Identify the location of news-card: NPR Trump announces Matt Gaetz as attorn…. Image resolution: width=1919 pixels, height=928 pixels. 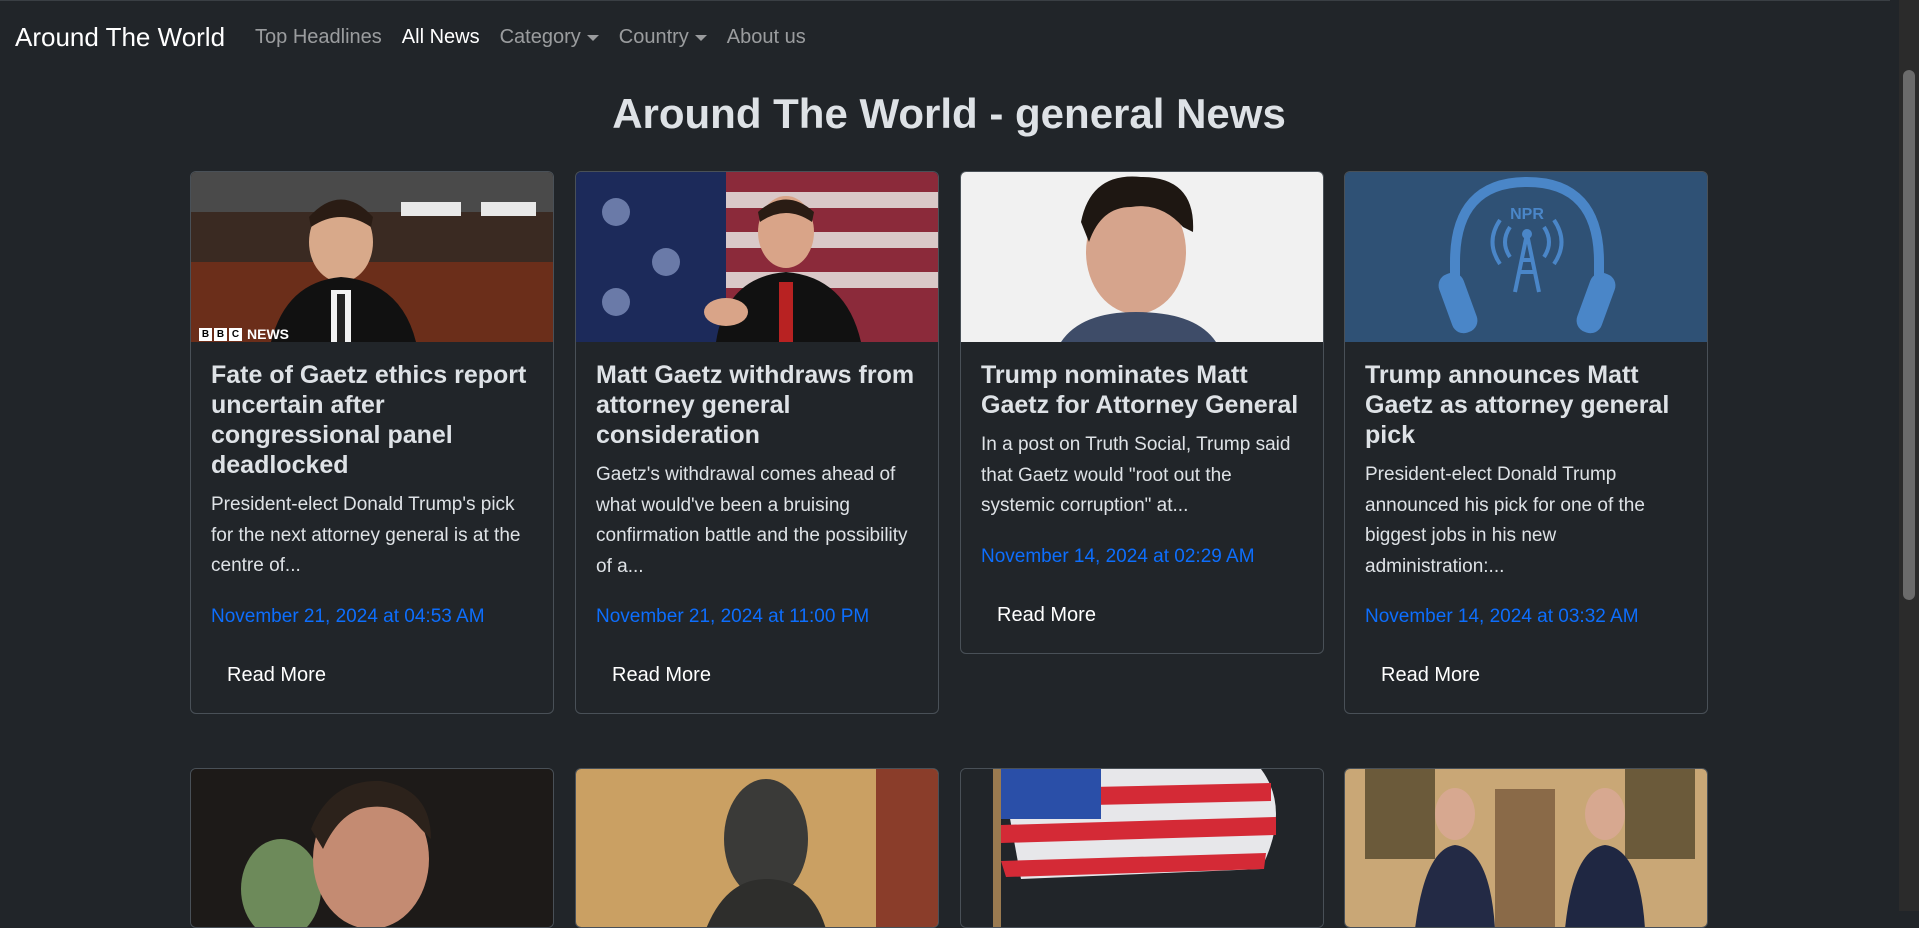
(1526, 442).